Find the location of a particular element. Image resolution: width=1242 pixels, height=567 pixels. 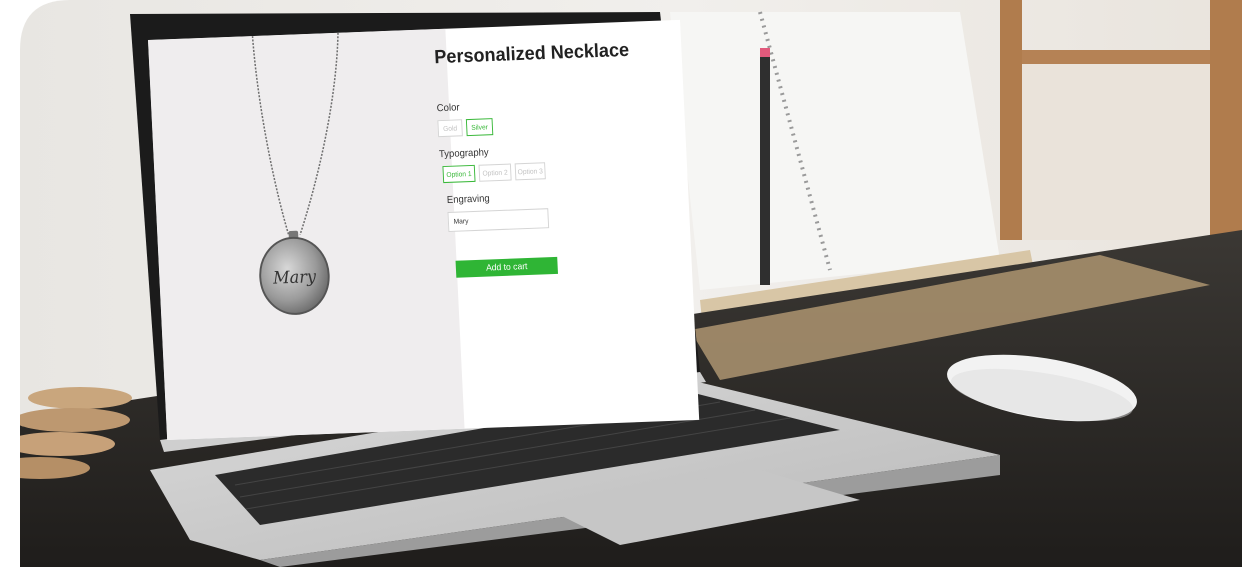

color-label: Color is located at coordinates (448, 108).